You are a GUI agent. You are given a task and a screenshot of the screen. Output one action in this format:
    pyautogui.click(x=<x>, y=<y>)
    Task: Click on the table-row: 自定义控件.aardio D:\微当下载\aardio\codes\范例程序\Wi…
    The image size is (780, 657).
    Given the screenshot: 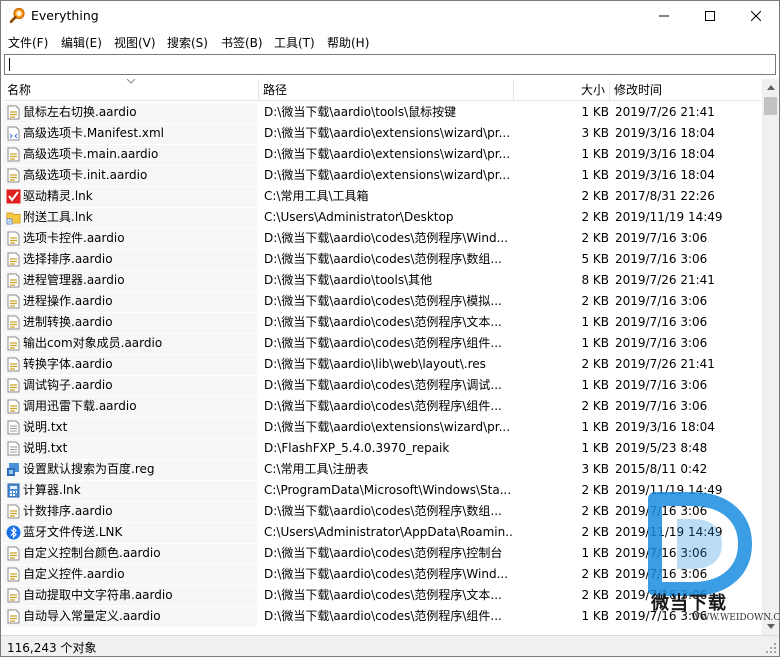 What is the action you would take?
    pyautogui.click(x=382, y=574)
    